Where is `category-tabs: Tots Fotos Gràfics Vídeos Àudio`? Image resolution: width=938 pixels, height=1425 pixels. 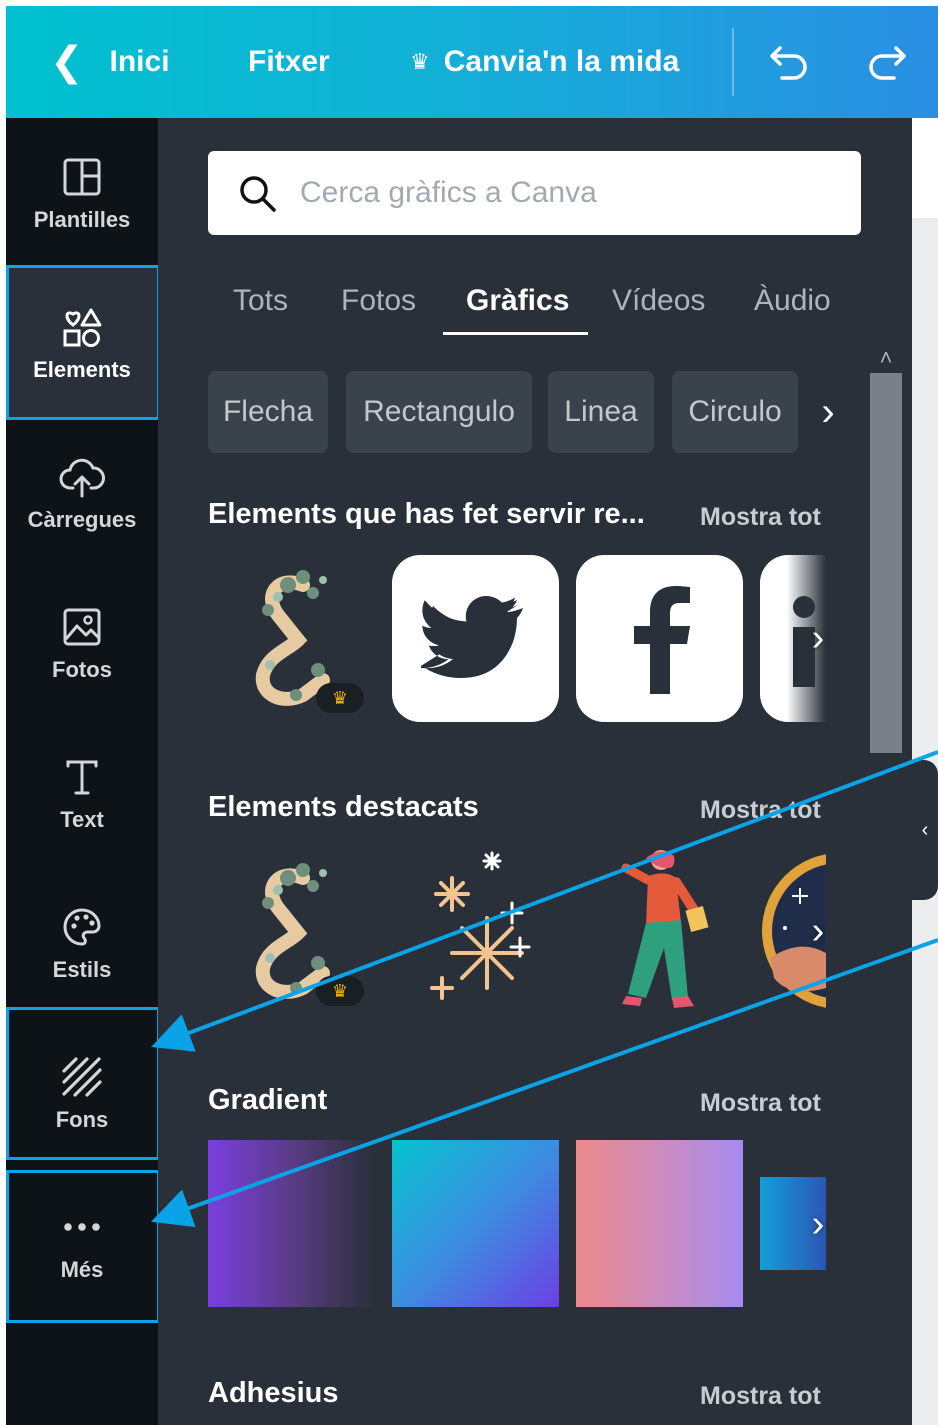
category-tabs: Tots Fotos Gràfics Vídeos Àudio is located at coordinates (538, 303).